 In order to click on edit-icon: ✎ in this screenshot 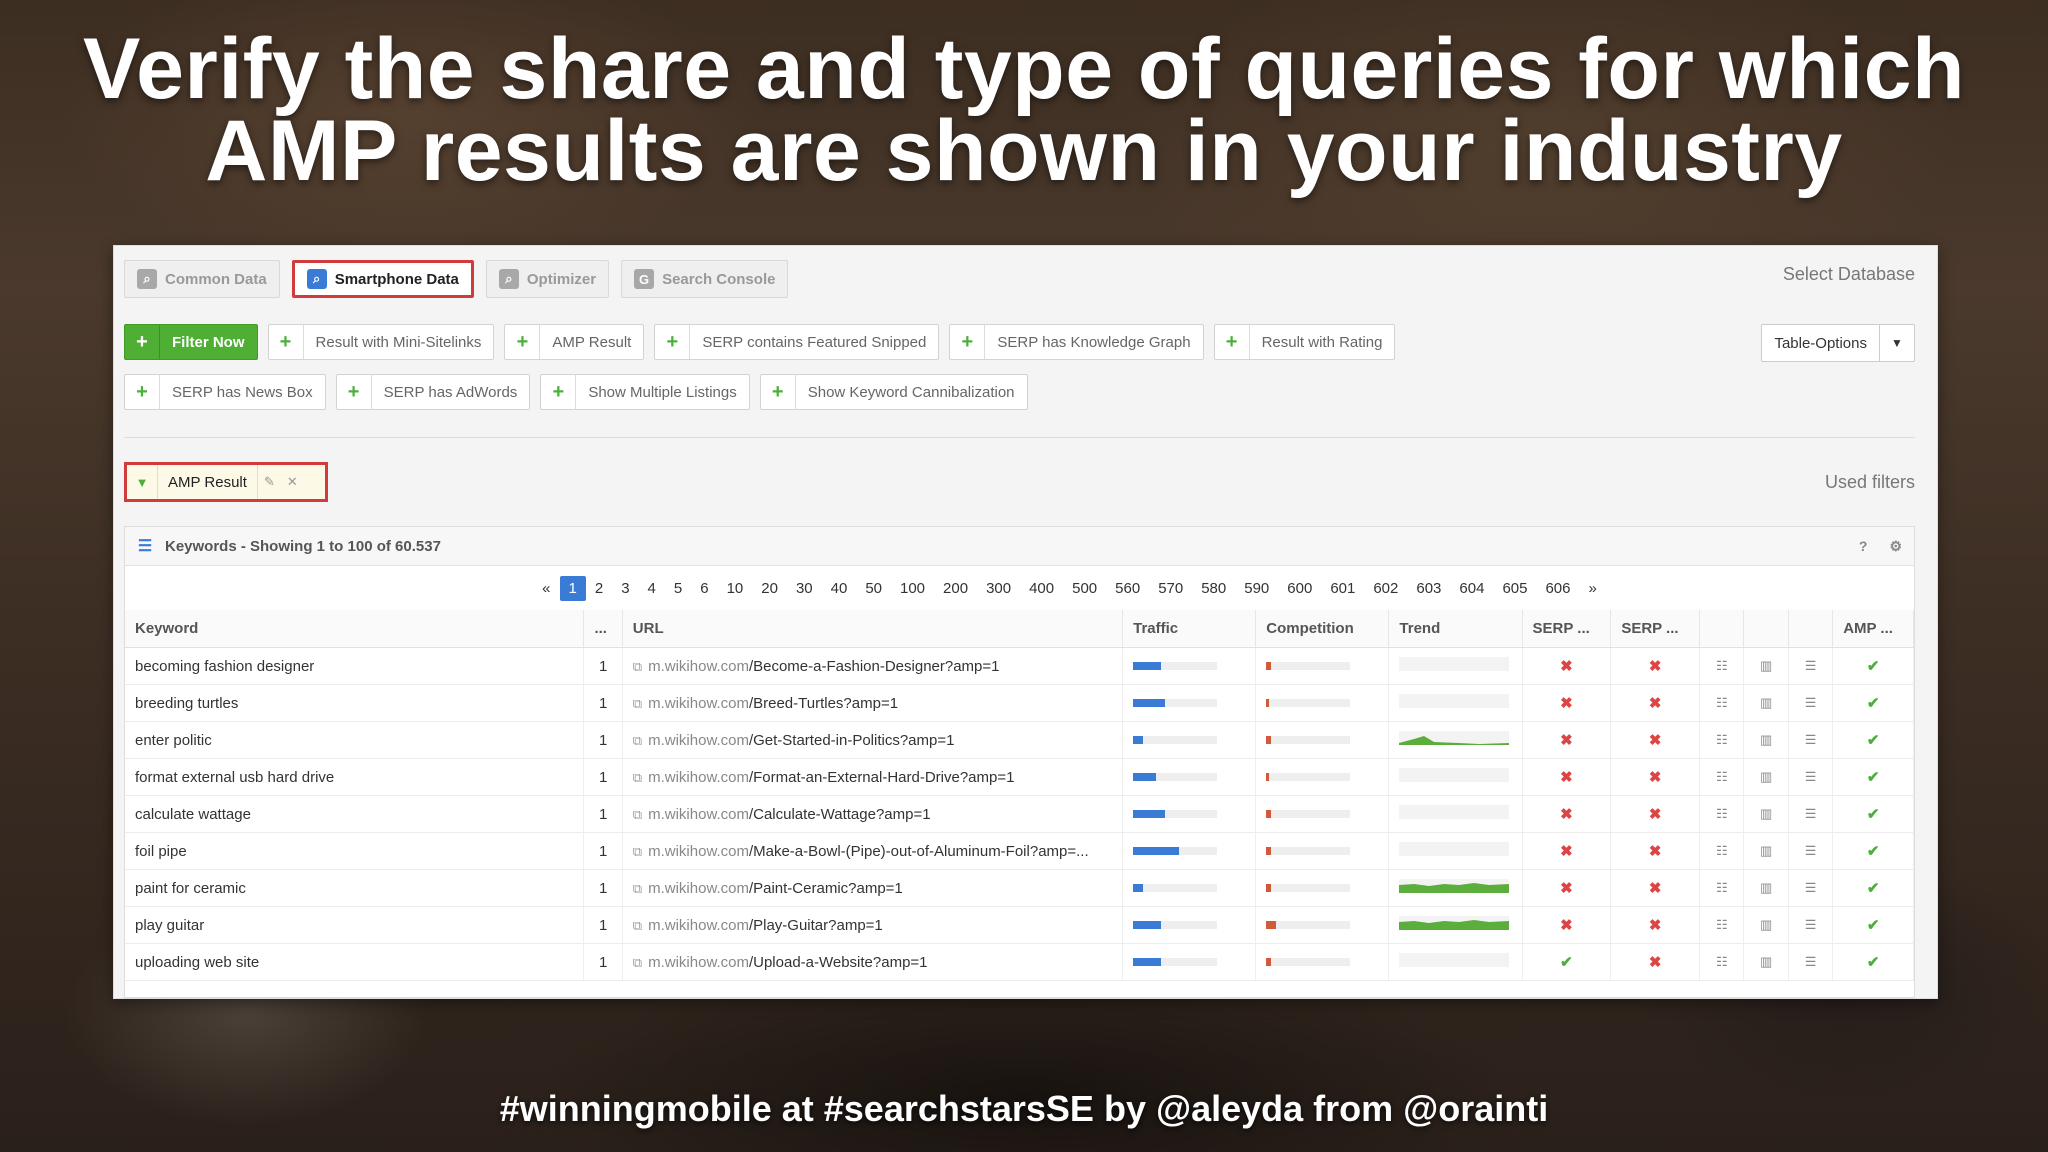, I will do `click(269, 482)`.